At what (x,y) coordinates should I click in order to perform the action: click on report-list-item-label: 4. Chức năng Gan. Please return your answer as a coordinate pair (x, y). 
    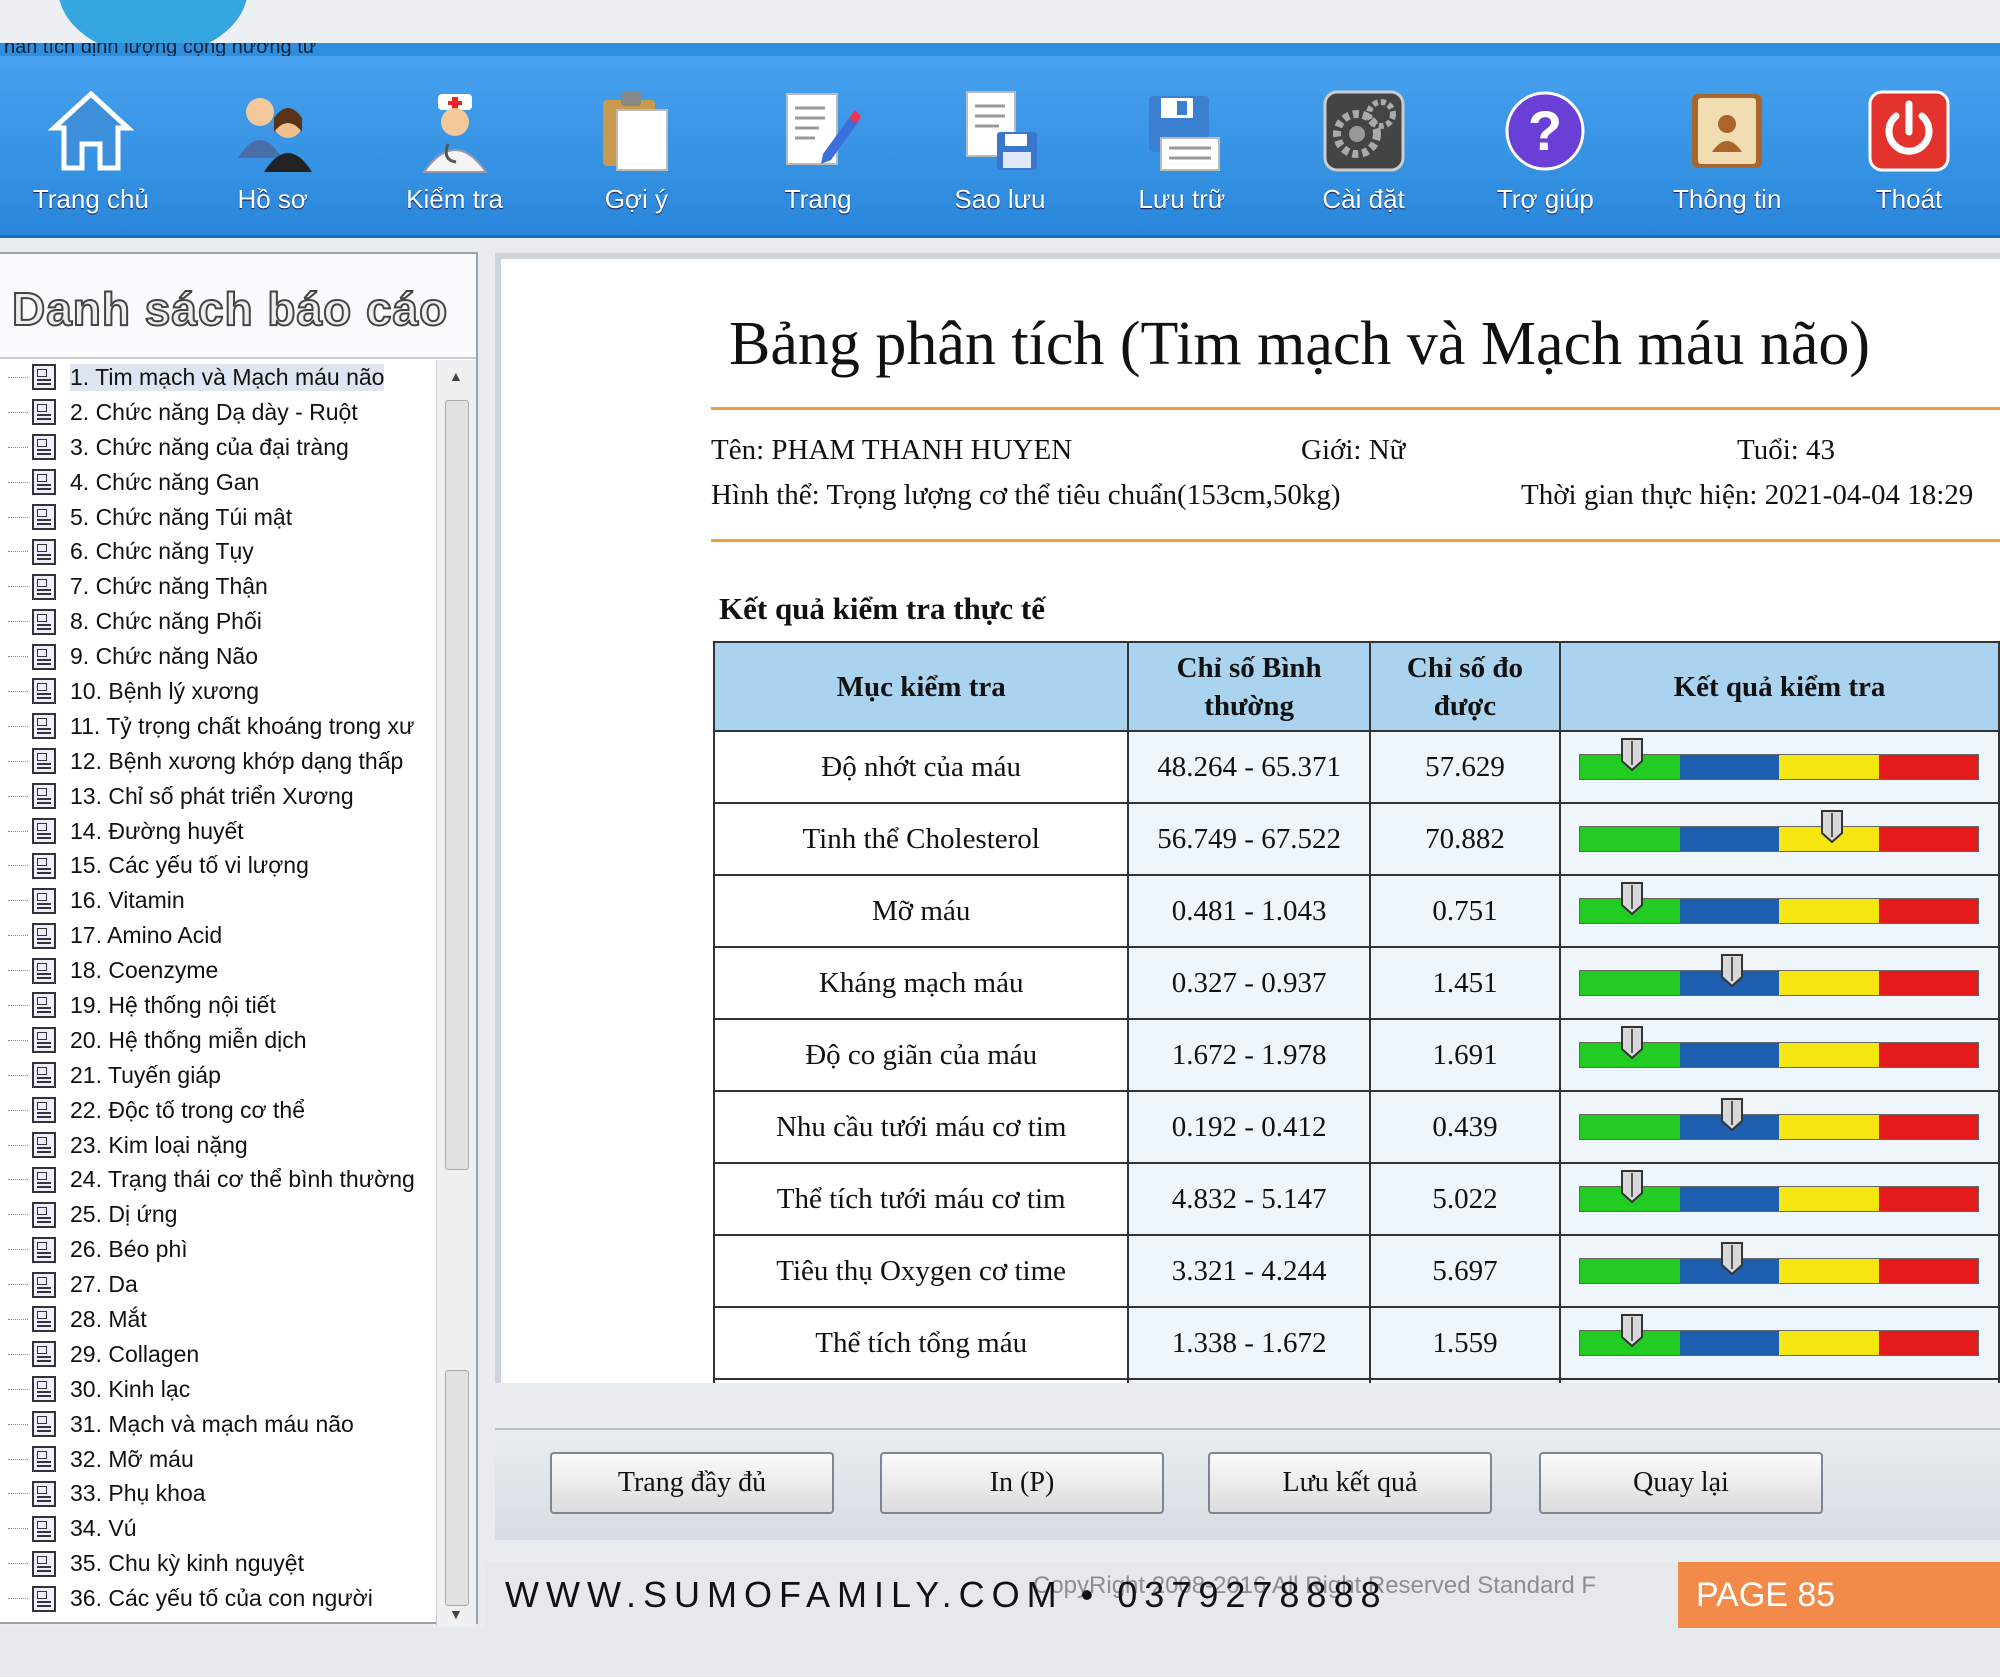
    Looking at the image, I should click on (165, 481).